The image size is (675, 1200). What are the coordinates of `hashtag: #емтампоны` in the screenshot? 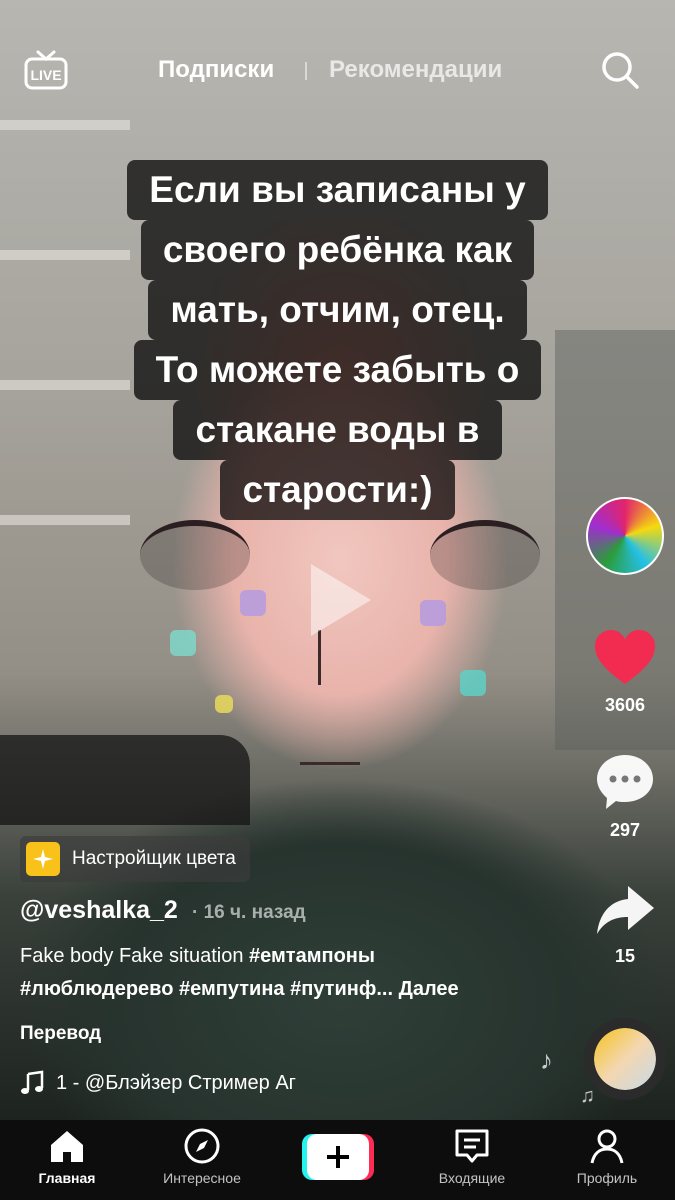 It's located at (312, 956).